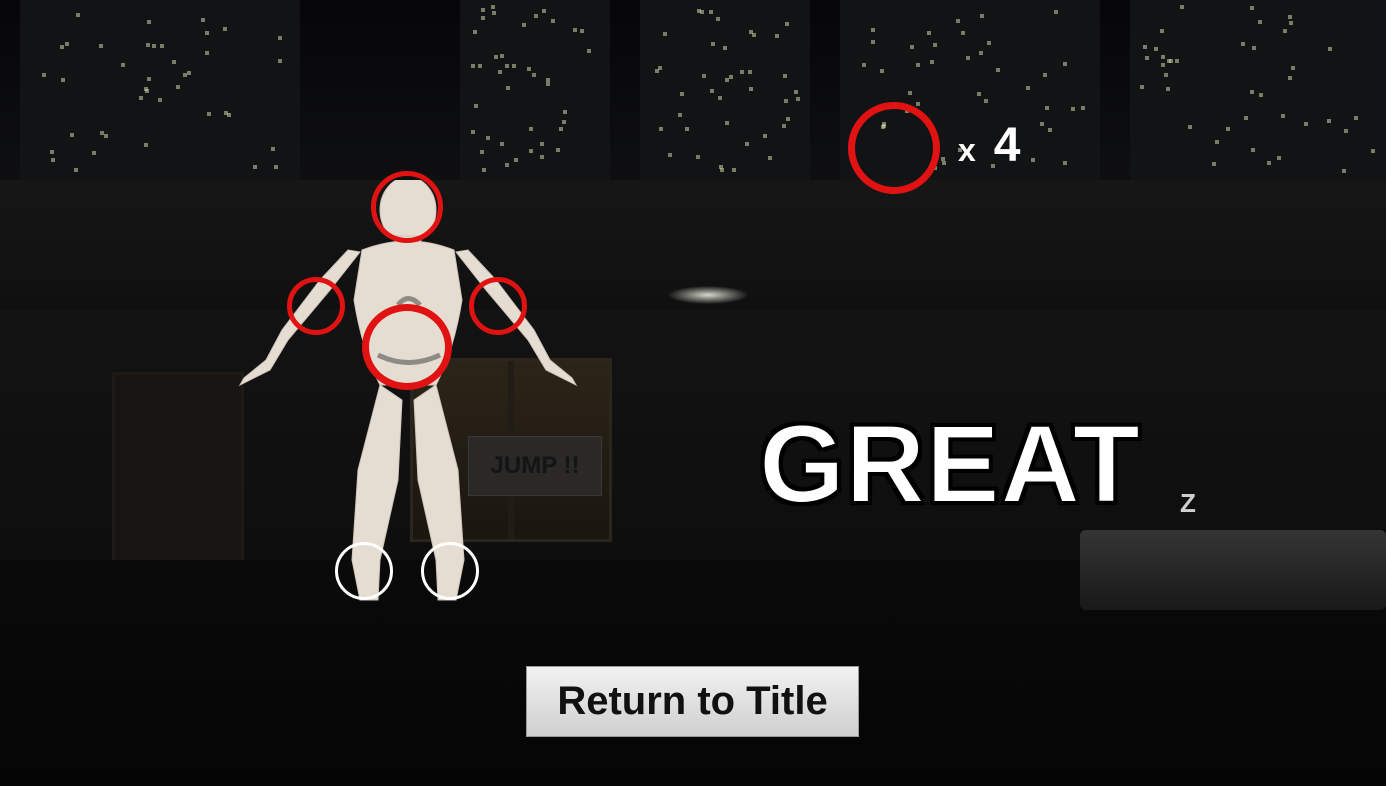 The height and width of the screenshot is (786, 1386). Describe the element at coordinates (498, 306) in the screenshot. I see `left-hand-target-ring` at that location.